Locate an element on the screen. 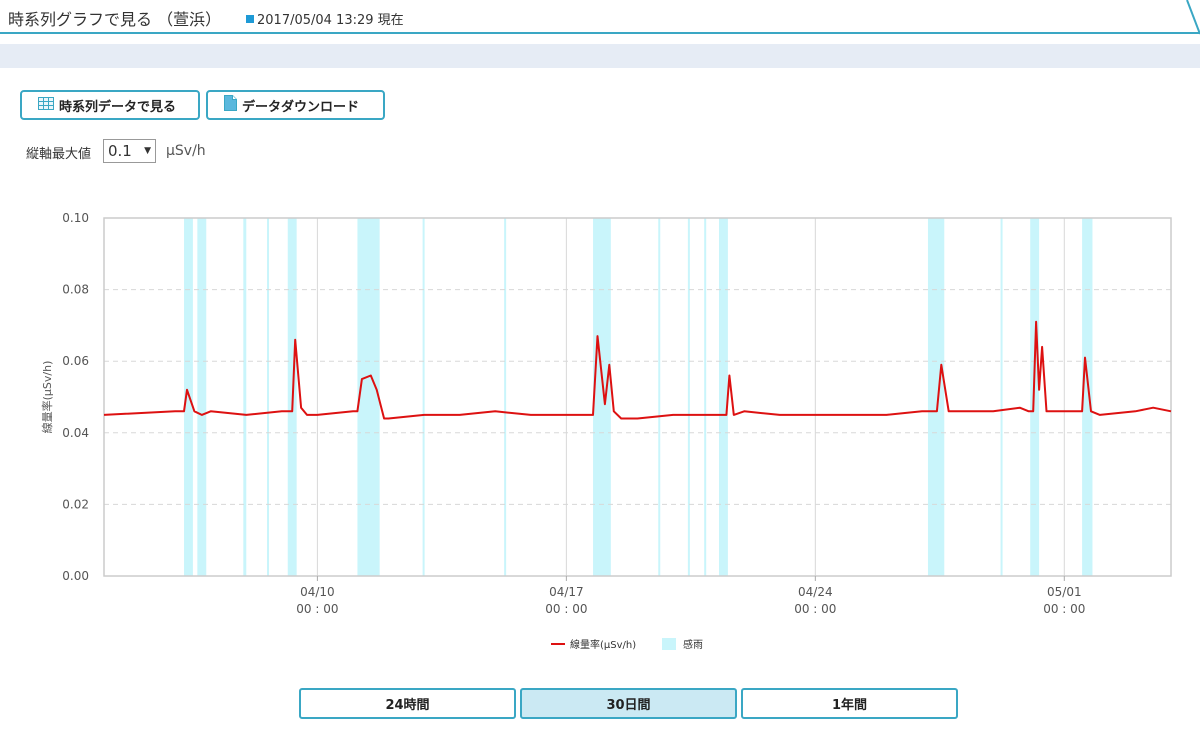 The width and height of the screenshot is (1200, 734). x-tick-label-date: 04/10 is located at coordinates (317, 592).